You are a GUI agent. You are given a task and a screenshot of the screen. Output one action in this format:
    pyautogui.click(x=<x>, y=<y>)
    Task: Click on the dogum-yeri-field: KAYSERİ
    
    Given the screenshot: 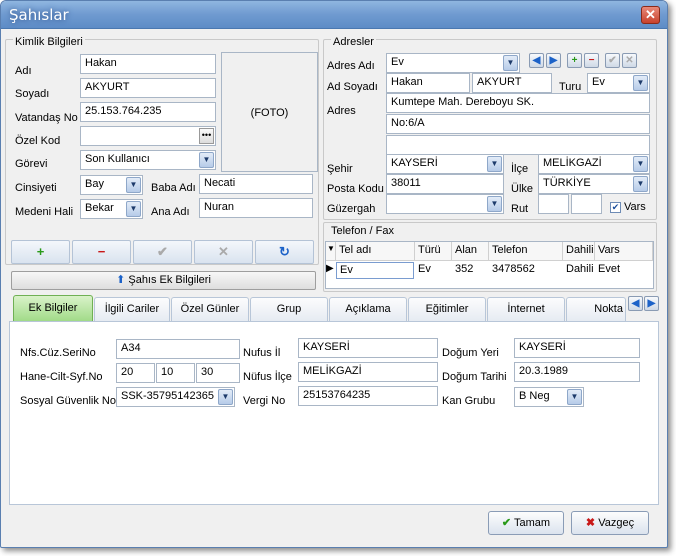 What is the action you would take?
    pyautogui.click(x=577, y=348)
    